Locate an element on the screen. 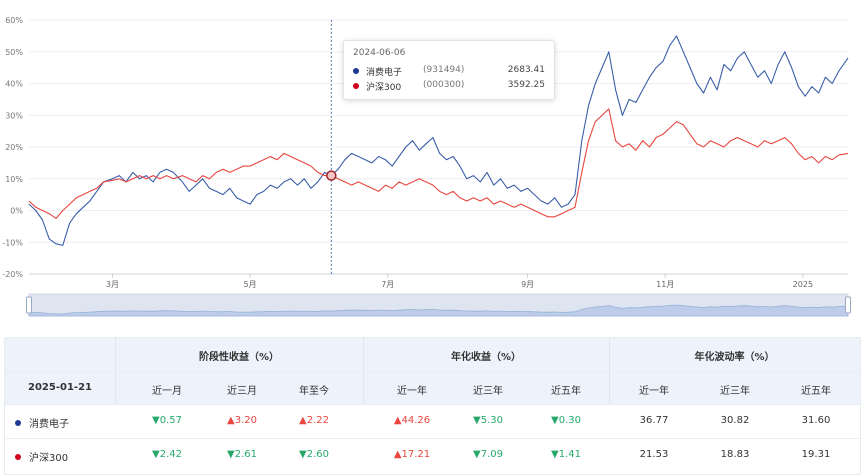 This screenshot has width=864, height=476. table-cell: 19.31 is located at coordinates (816, 454).